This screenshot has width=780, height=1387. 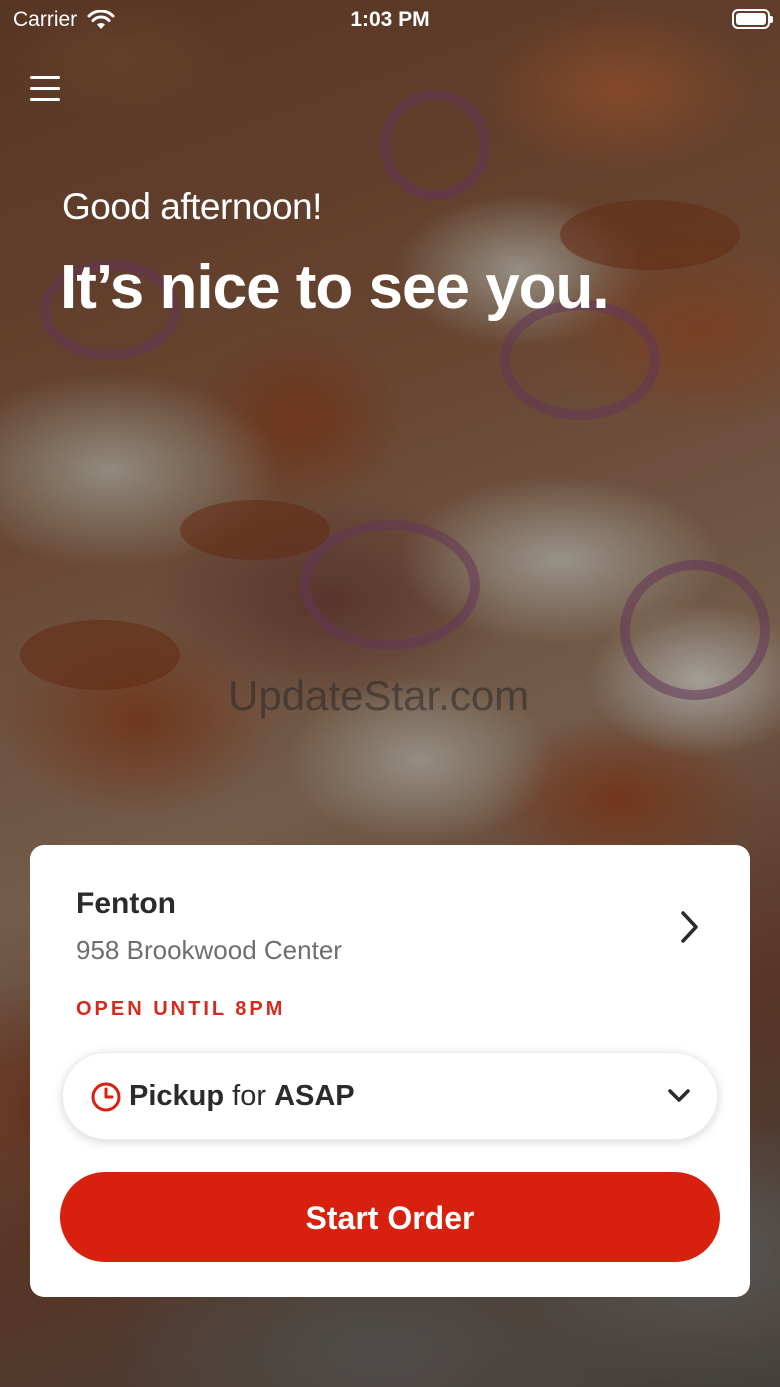 I want to click on status-time: 1:03 PM, so click(x=390, y=19).